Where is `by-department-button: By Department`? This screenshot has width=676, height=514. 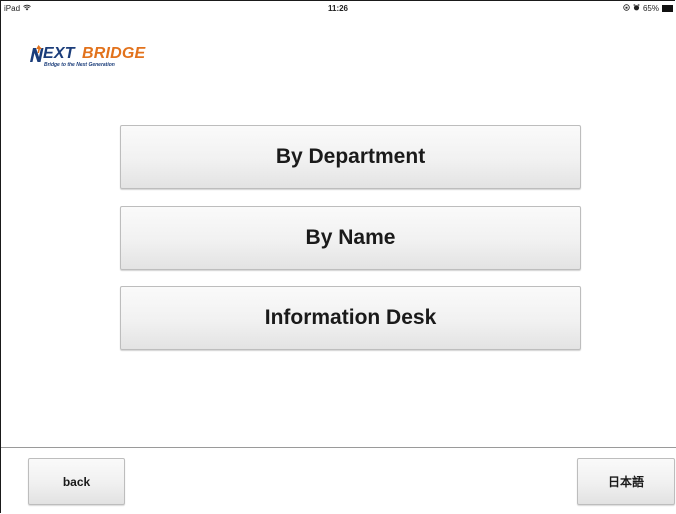 by-department-button: By Department is located at coordinates (350, 157).